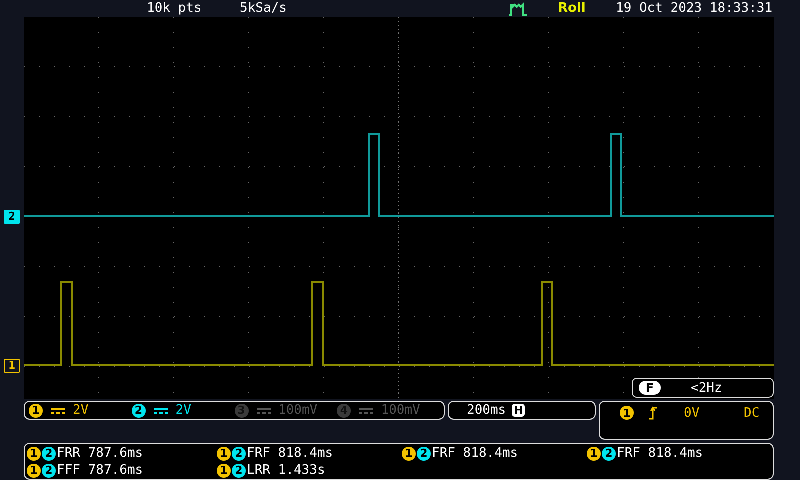 The height and width of the screenshot is (480, 800). What do you see at coordinates (264, 8) in the screenshot?
I see `sample-rate: 5kSa/s` at bounding box center [264, 8].